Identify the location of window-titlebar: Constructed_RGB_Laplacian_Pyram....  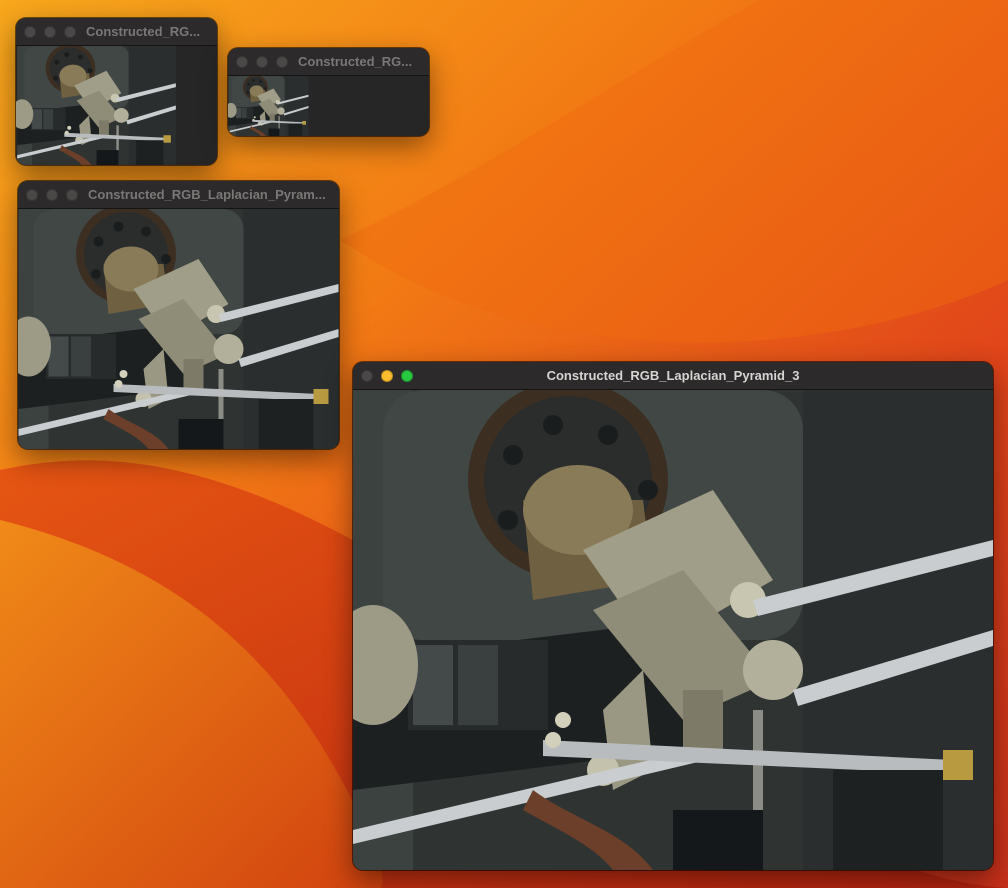
(178, 195).